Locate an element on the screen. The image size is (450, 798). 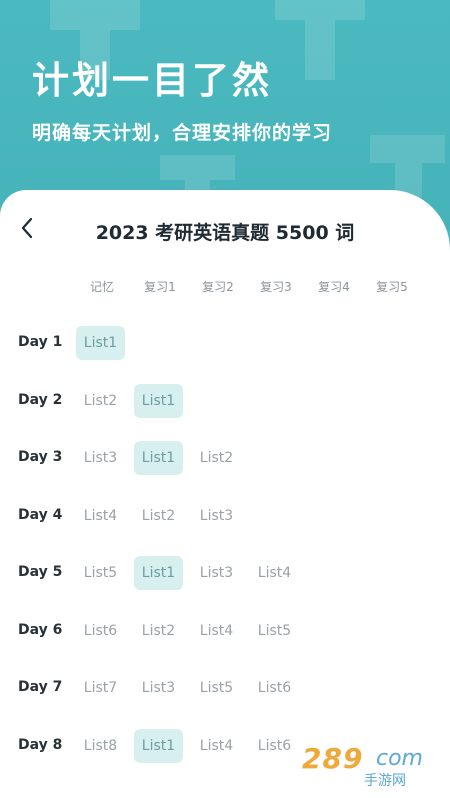
column-header: 复习1 is located at coordinates (160, 287).